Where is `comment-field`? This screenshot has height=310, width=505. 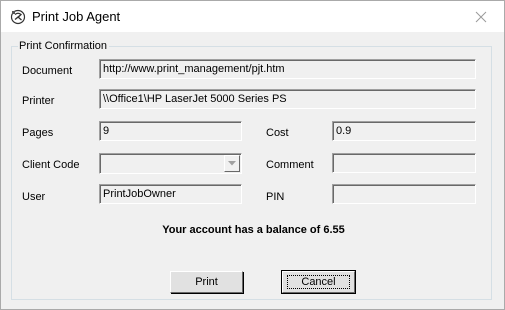
comment-field is located at coordinates (404, 163).